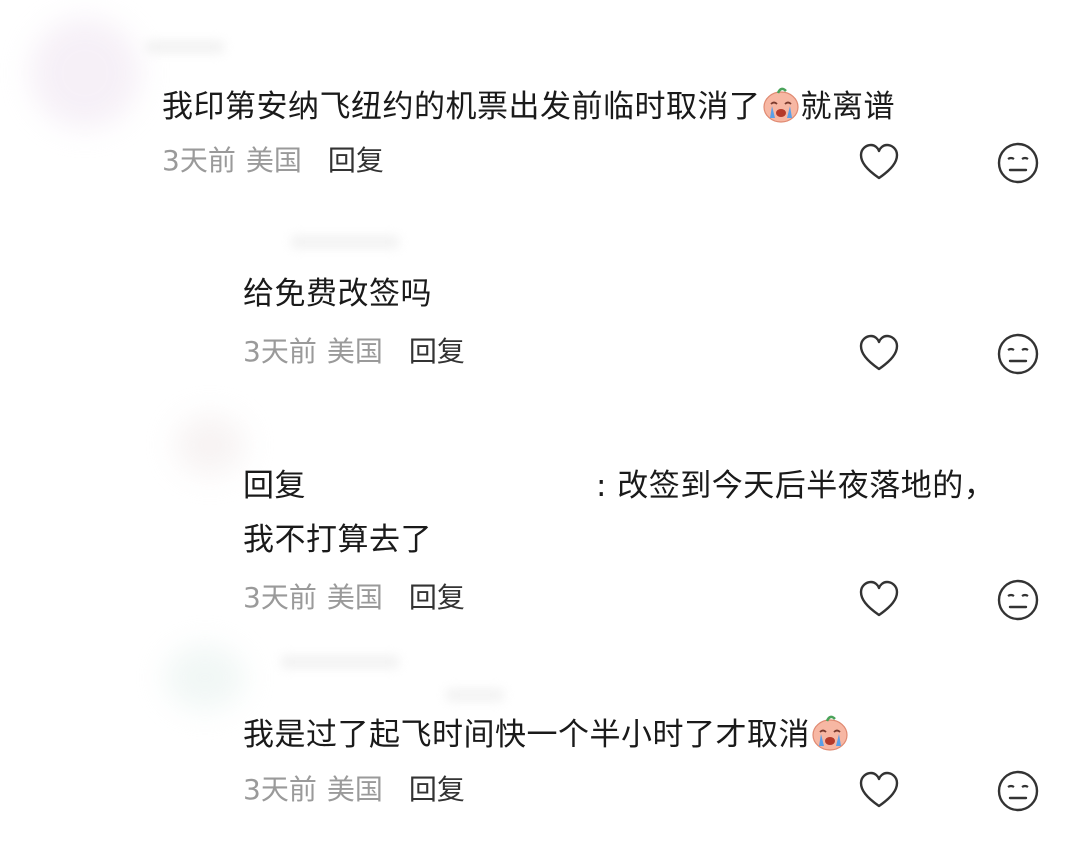 The image size is (1080, 849). I want to click on comment-text: 回复 : 改签到今天后半夜落地的，, so click(619, 486).